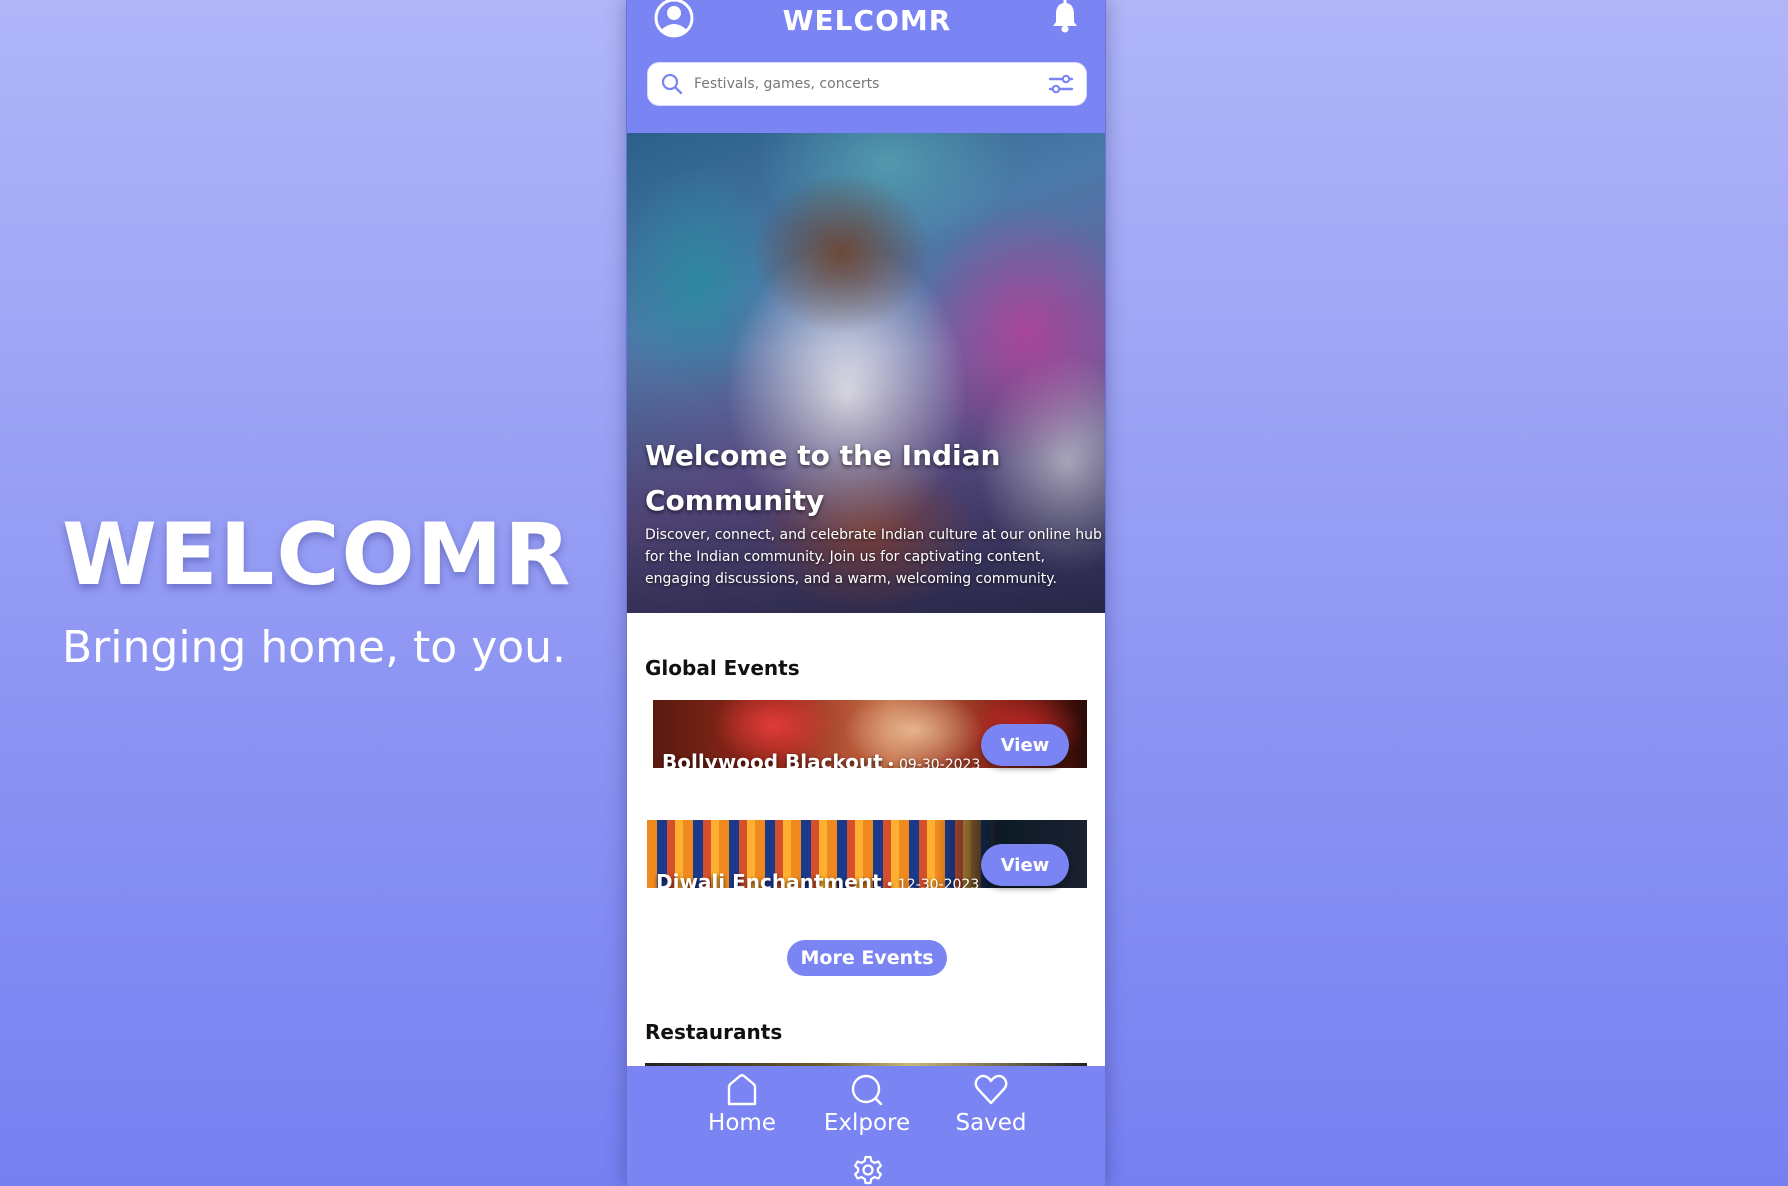  Describe the element at coordinates (871, 84) in the screenshot. I see `search-input` at that location.